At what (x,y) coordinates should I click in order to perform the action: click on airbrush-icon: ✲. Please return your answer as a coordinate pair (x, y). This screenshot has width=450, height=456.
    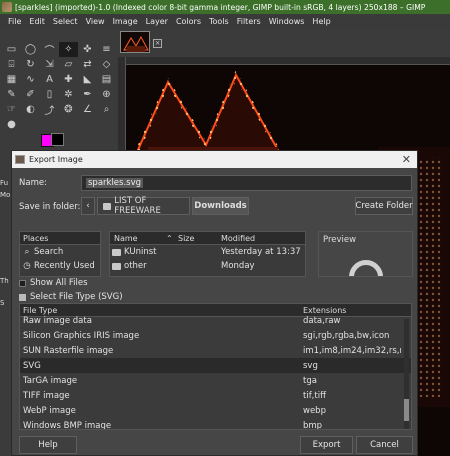
    Looking at the image, I should click on (68, 94).